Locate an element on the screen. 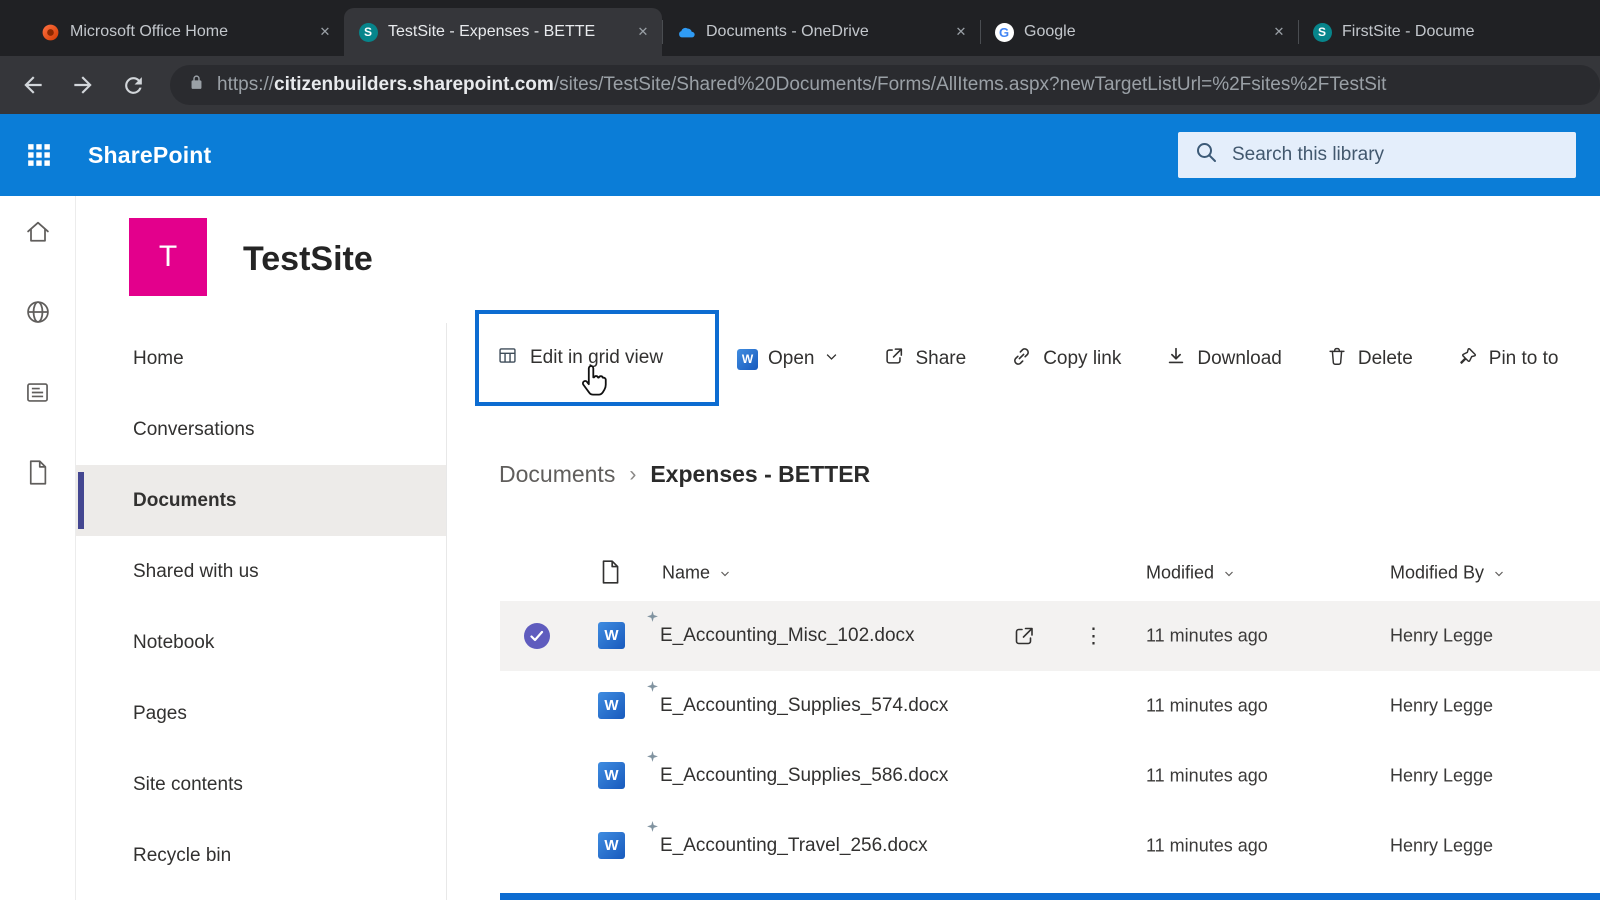 This screenshot has width=1600, height=900. word-icon is located at coordinates (747, 359).